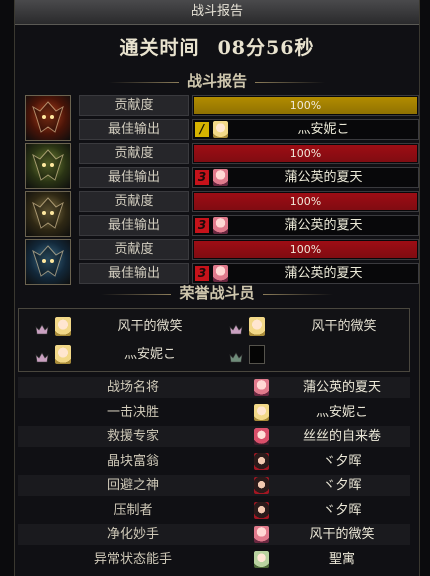 The width and height of the screenshot is (430, 576). Describe the element at coordinates (217, 12) in the screenshot. I see `window-title: 战斗报告` at that location.